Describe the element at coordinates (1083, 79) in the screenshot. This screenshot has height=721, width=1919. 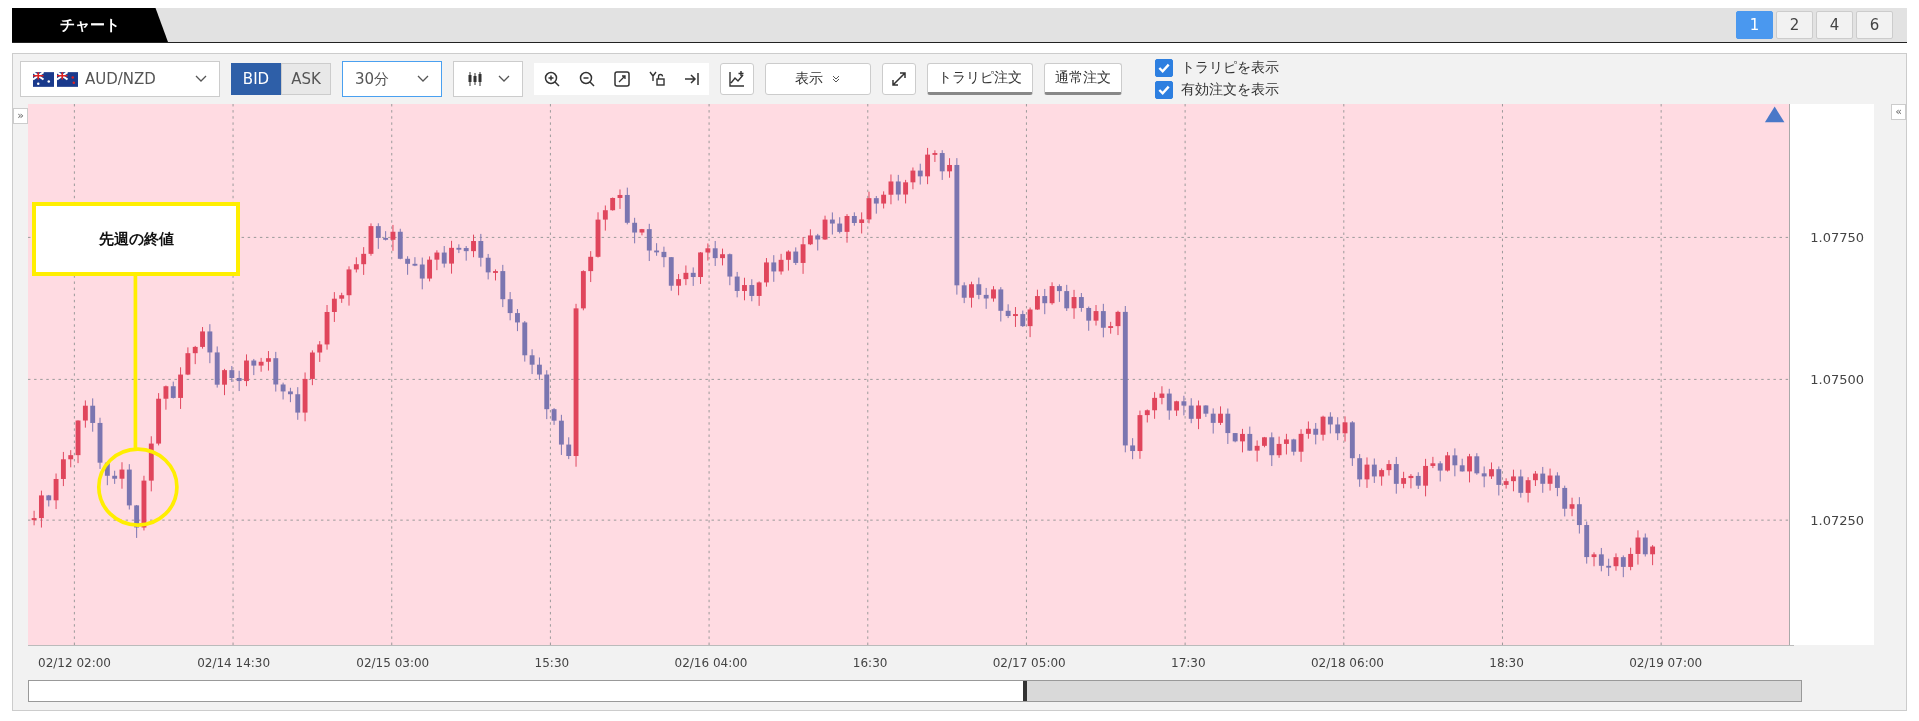
I see `order-button: 通常注文` at that location.